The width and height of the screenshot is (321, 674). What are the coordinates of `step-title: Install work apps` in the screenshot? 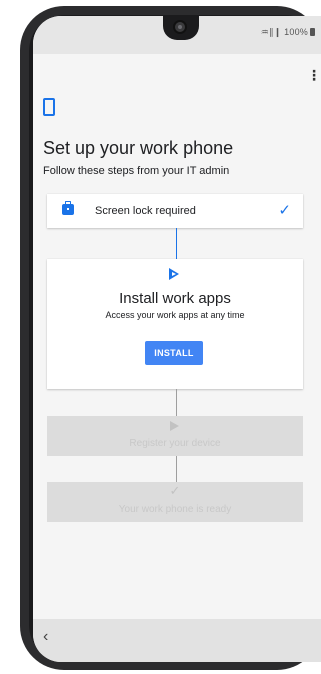 It's located at (175, 298).